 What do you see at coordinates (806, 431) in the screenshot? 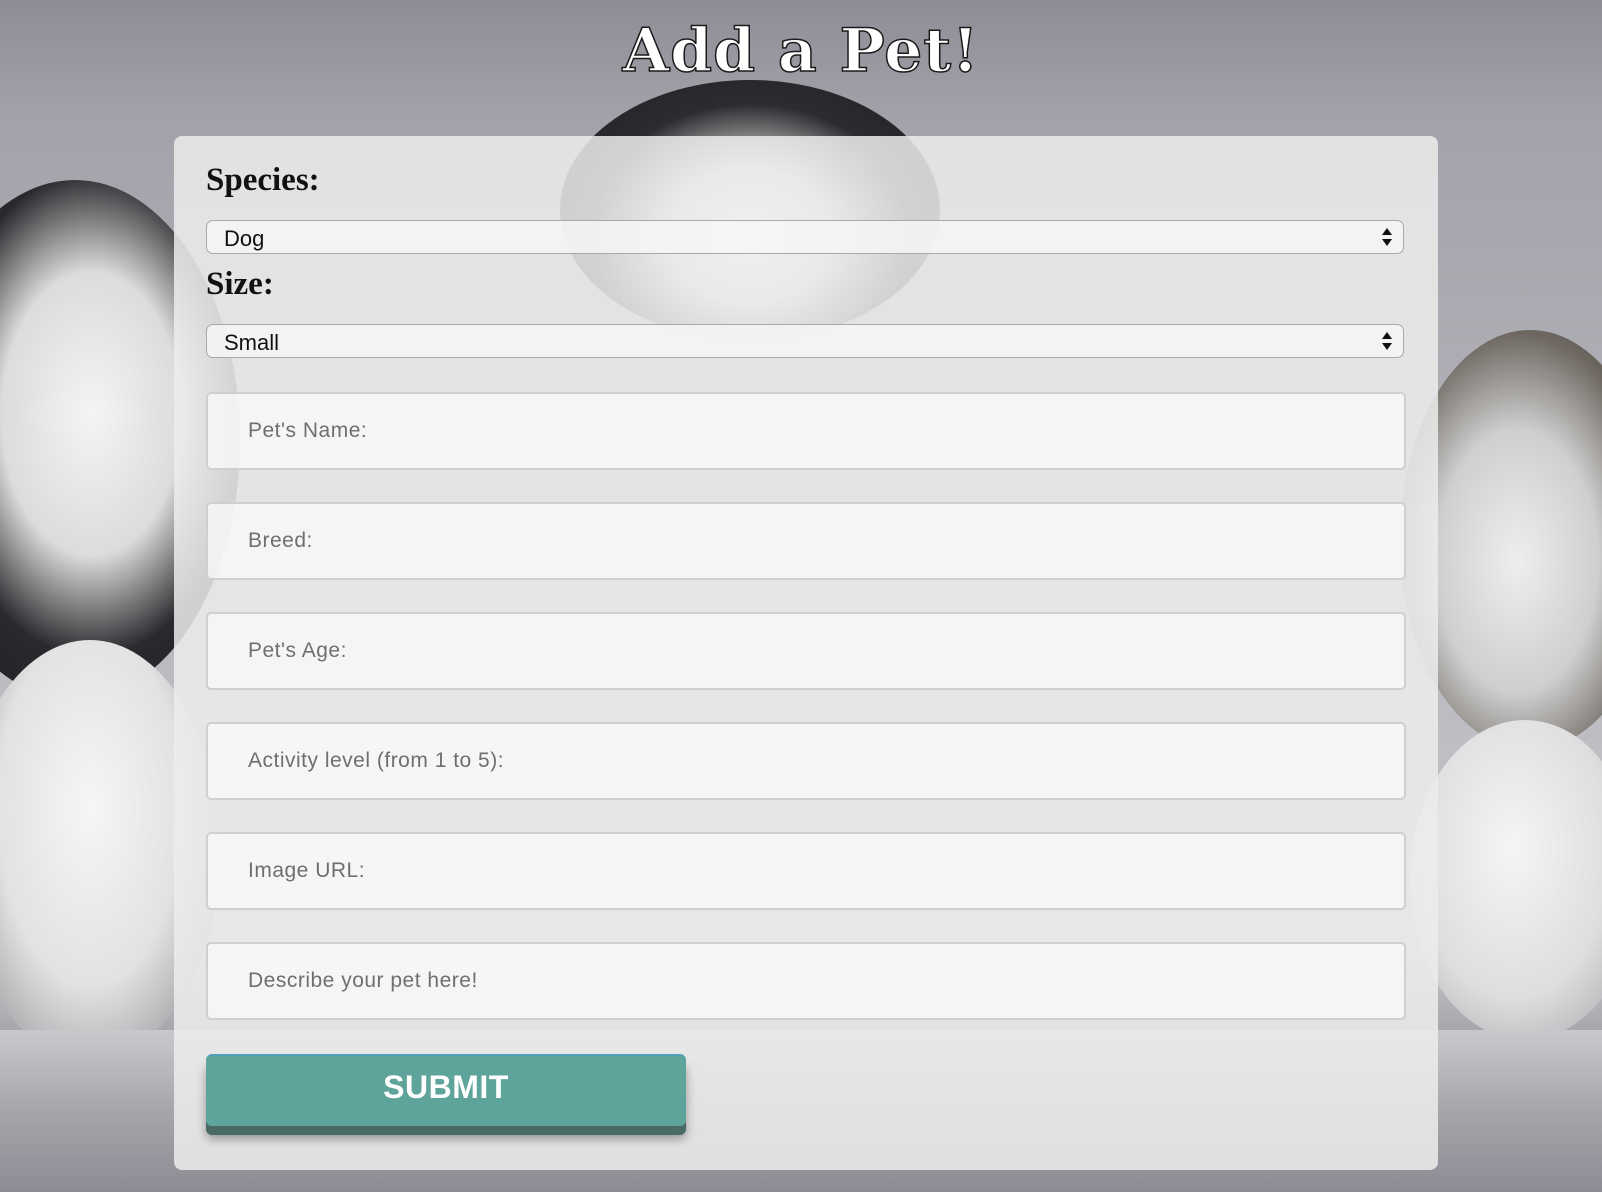
I see `pet-name-input` at bounding box center [806, 431].